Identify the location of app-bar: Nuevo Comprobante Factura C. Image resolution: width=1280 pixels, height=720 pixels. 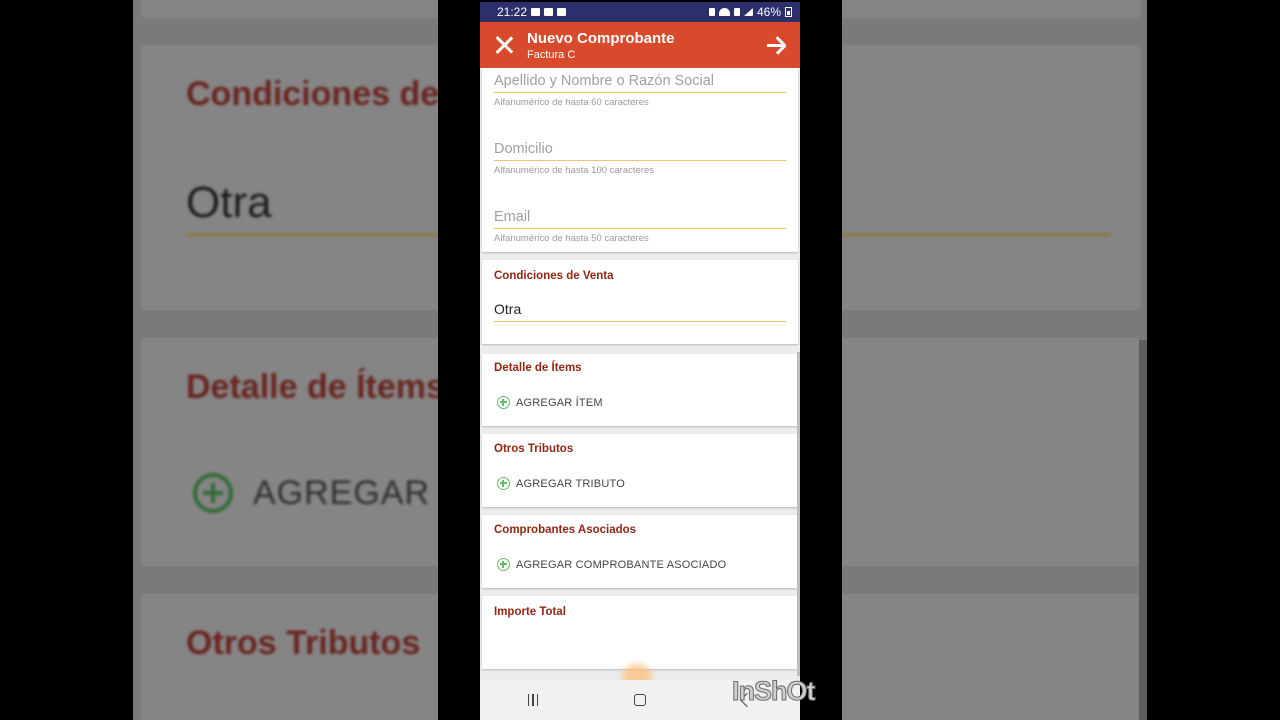
(640, 45).